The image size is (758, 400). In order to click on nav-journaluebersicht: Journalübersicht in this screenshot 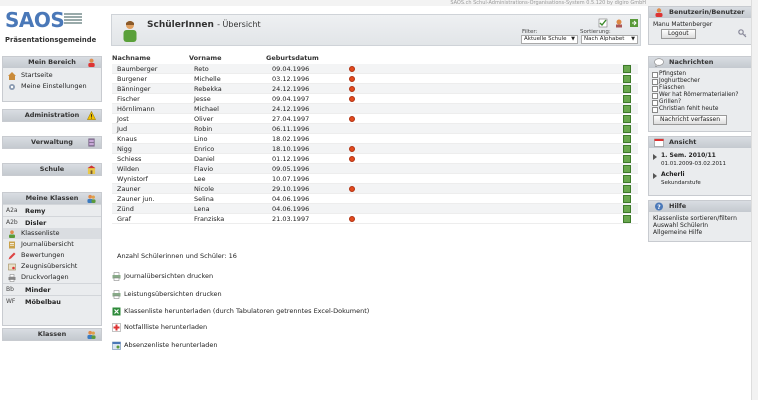, I will do `click(52, 244)`.